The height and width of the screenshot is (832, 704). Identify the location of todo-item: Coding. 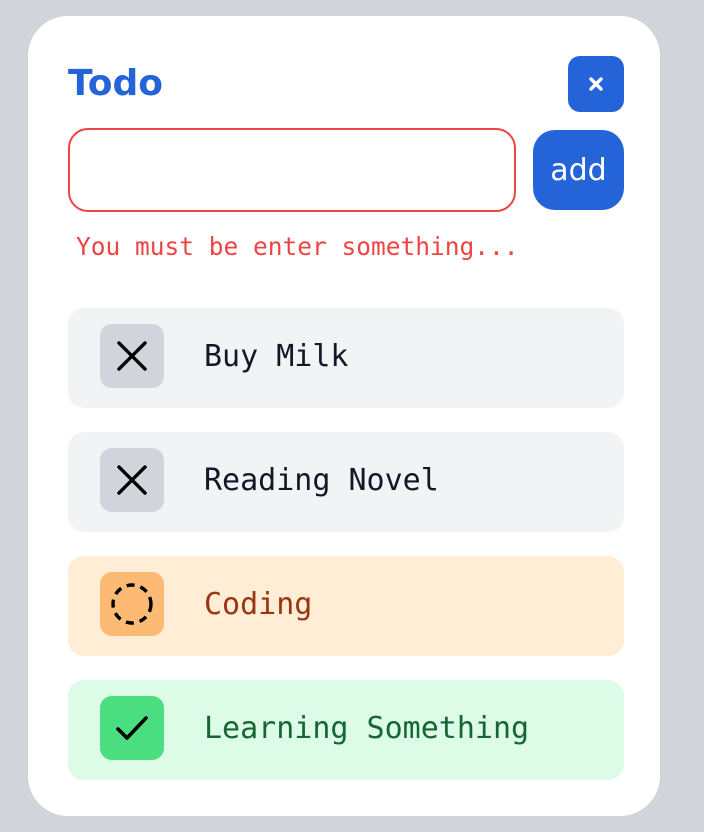
(346, 606).